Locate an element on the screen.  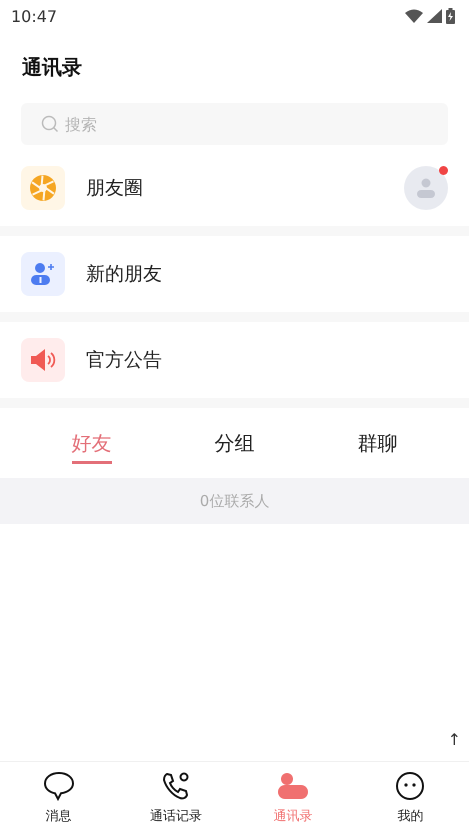
battery-icon is located at coordinates (450, 16).